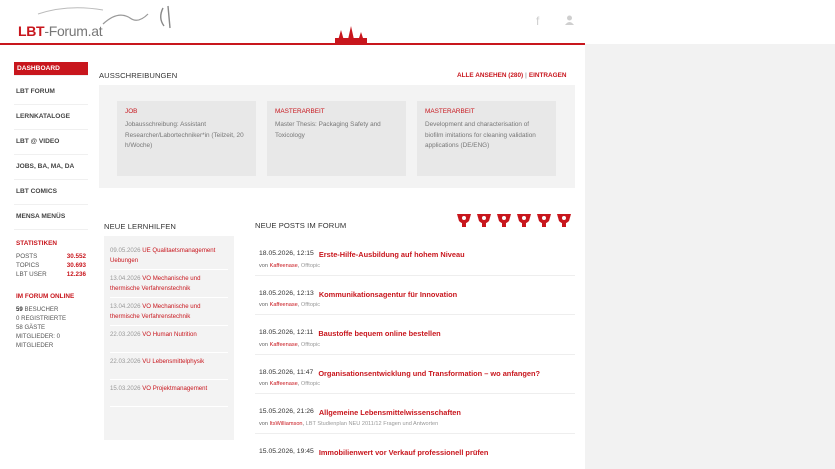 This screenshot has height=469, width=835. I want to click on sidebar-item-lernkataloge: LERNKATALOGE, so click(51, 117).